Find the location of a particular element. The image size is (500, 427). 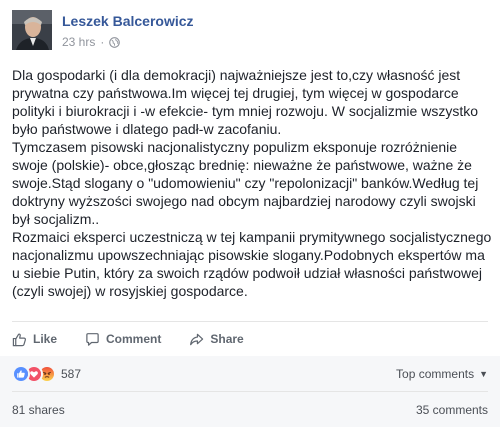

feedback-divider is located at coordinates (250, 391).